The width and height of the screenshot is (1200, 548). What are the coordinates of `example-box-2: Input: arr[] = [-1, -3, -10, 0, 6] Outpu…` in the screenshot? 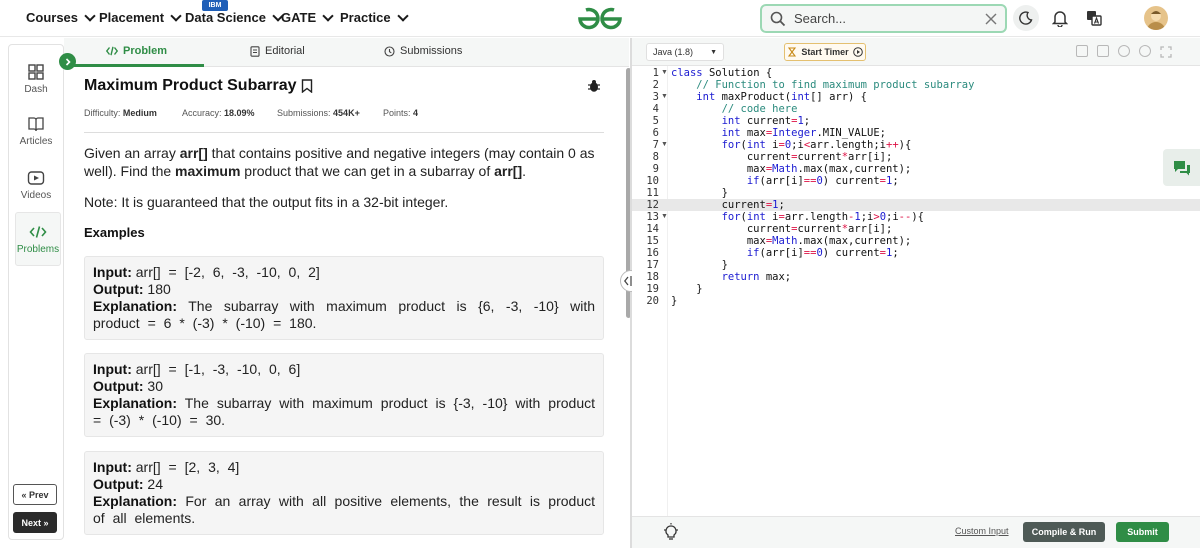 It's located at (344, 395).